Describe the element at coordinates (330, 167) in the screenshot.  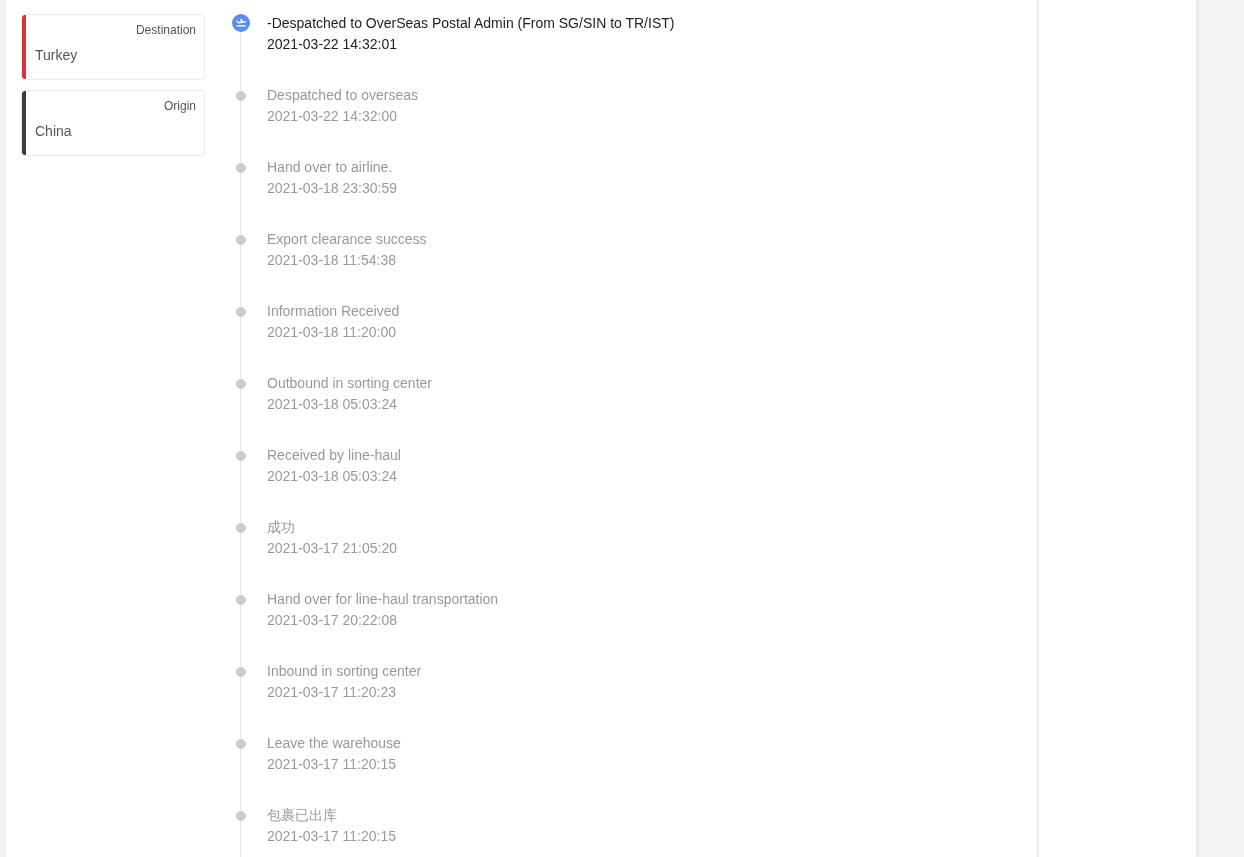
I see `event-description: Hand over to airline.` at that location.